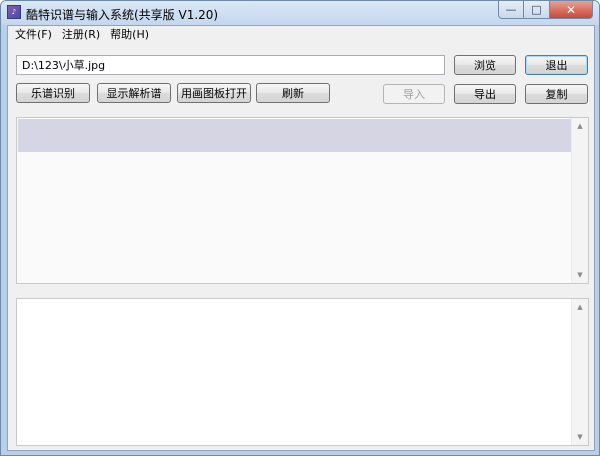  I want to click on minimize-button: —, so click(511, 10).